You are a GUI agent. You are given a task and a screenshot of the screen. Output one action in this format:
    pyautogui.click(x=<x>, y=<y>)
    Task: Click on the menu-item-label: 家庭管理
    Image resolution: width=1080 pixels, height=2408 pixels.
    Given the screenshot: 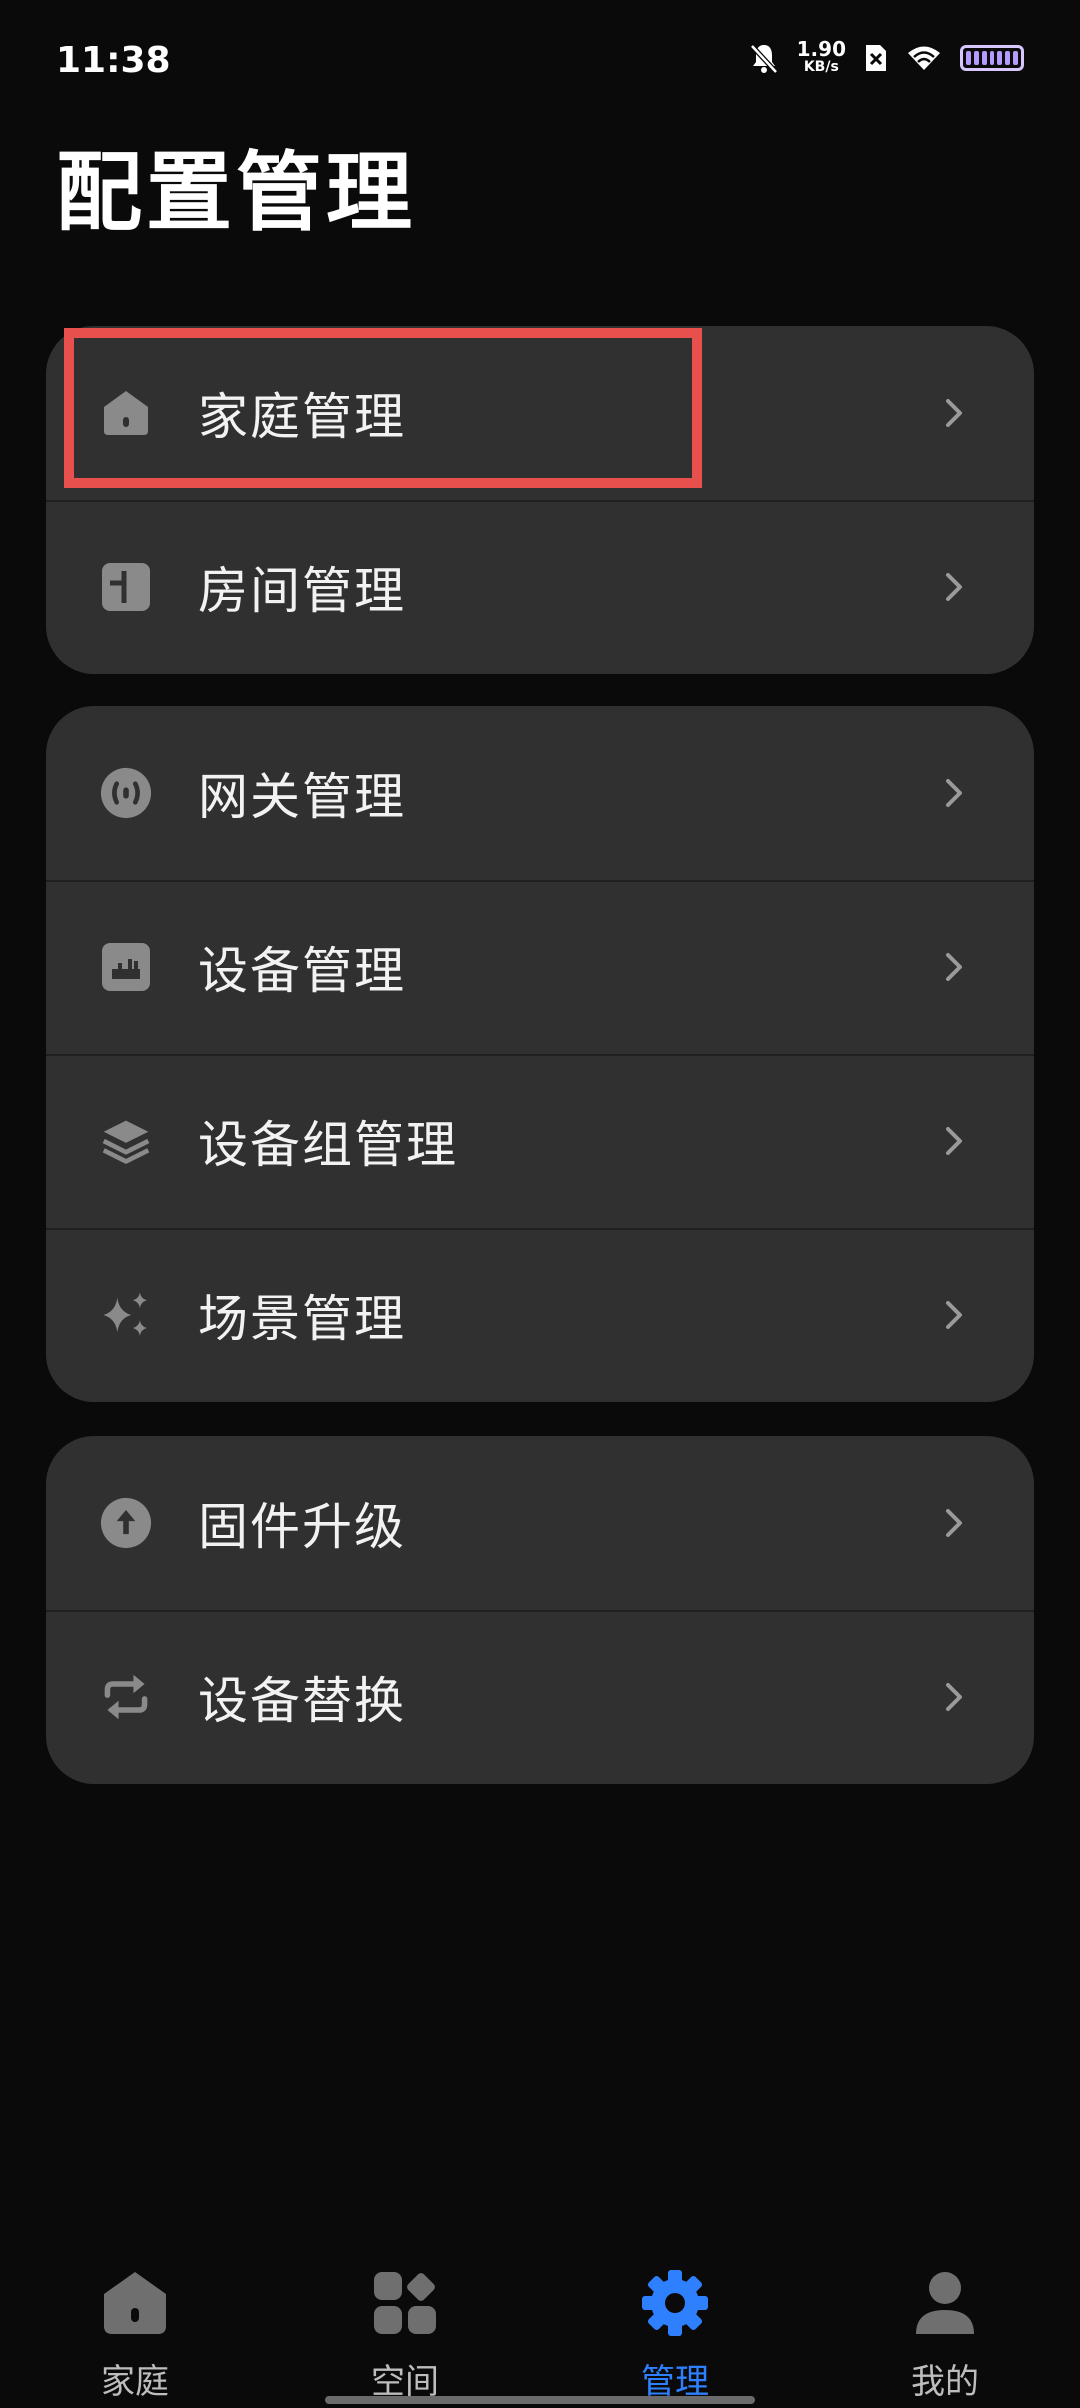 What is the action you would take?
    pyautogui.click(x=302, y=417)
    